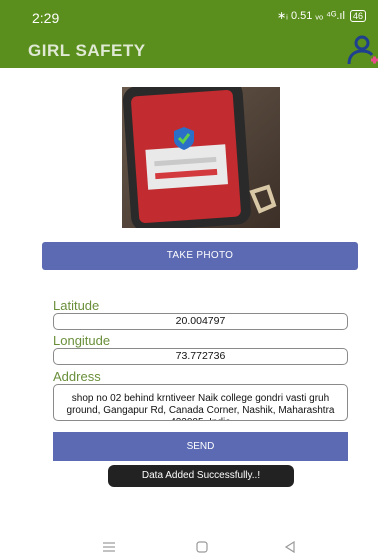  Describe the element at coordinates (76, 305) in the screenshot. I see `latitude-label: Latitude` at that location.